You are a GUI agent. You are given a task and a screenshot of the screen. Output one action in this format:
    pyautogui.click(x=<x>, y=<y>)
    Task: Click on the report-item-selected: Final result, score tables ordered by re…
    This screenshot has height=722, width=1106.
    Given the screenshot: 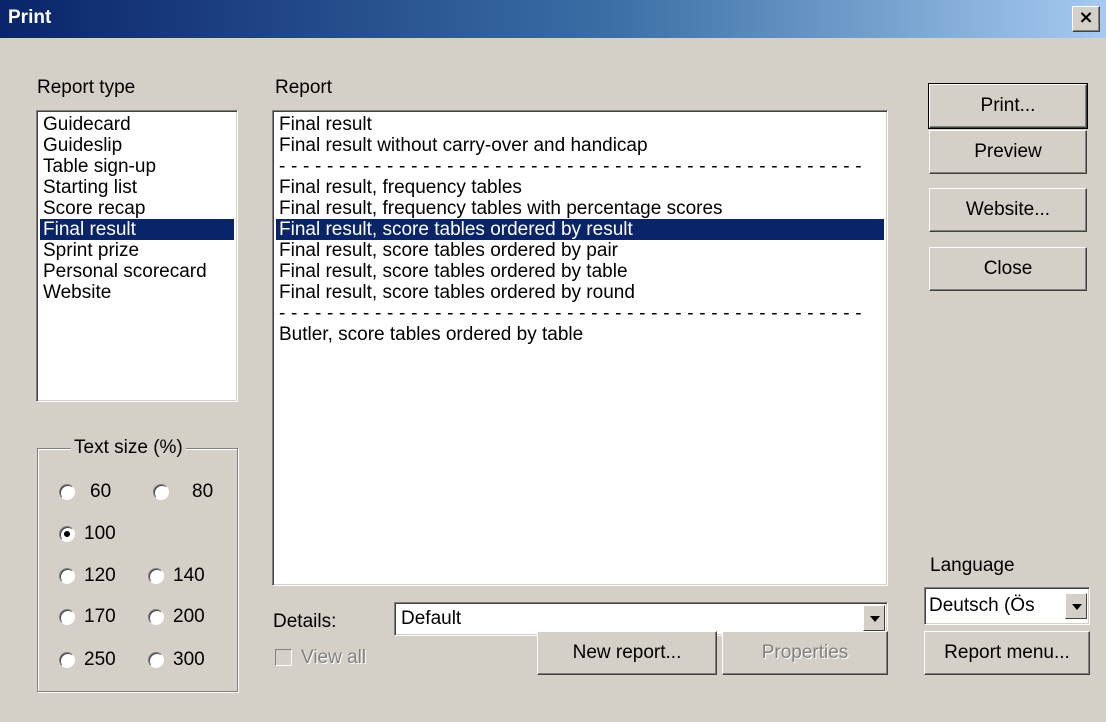 What is the action you would take?
    pyautogui.click(x=580, y=229)
    